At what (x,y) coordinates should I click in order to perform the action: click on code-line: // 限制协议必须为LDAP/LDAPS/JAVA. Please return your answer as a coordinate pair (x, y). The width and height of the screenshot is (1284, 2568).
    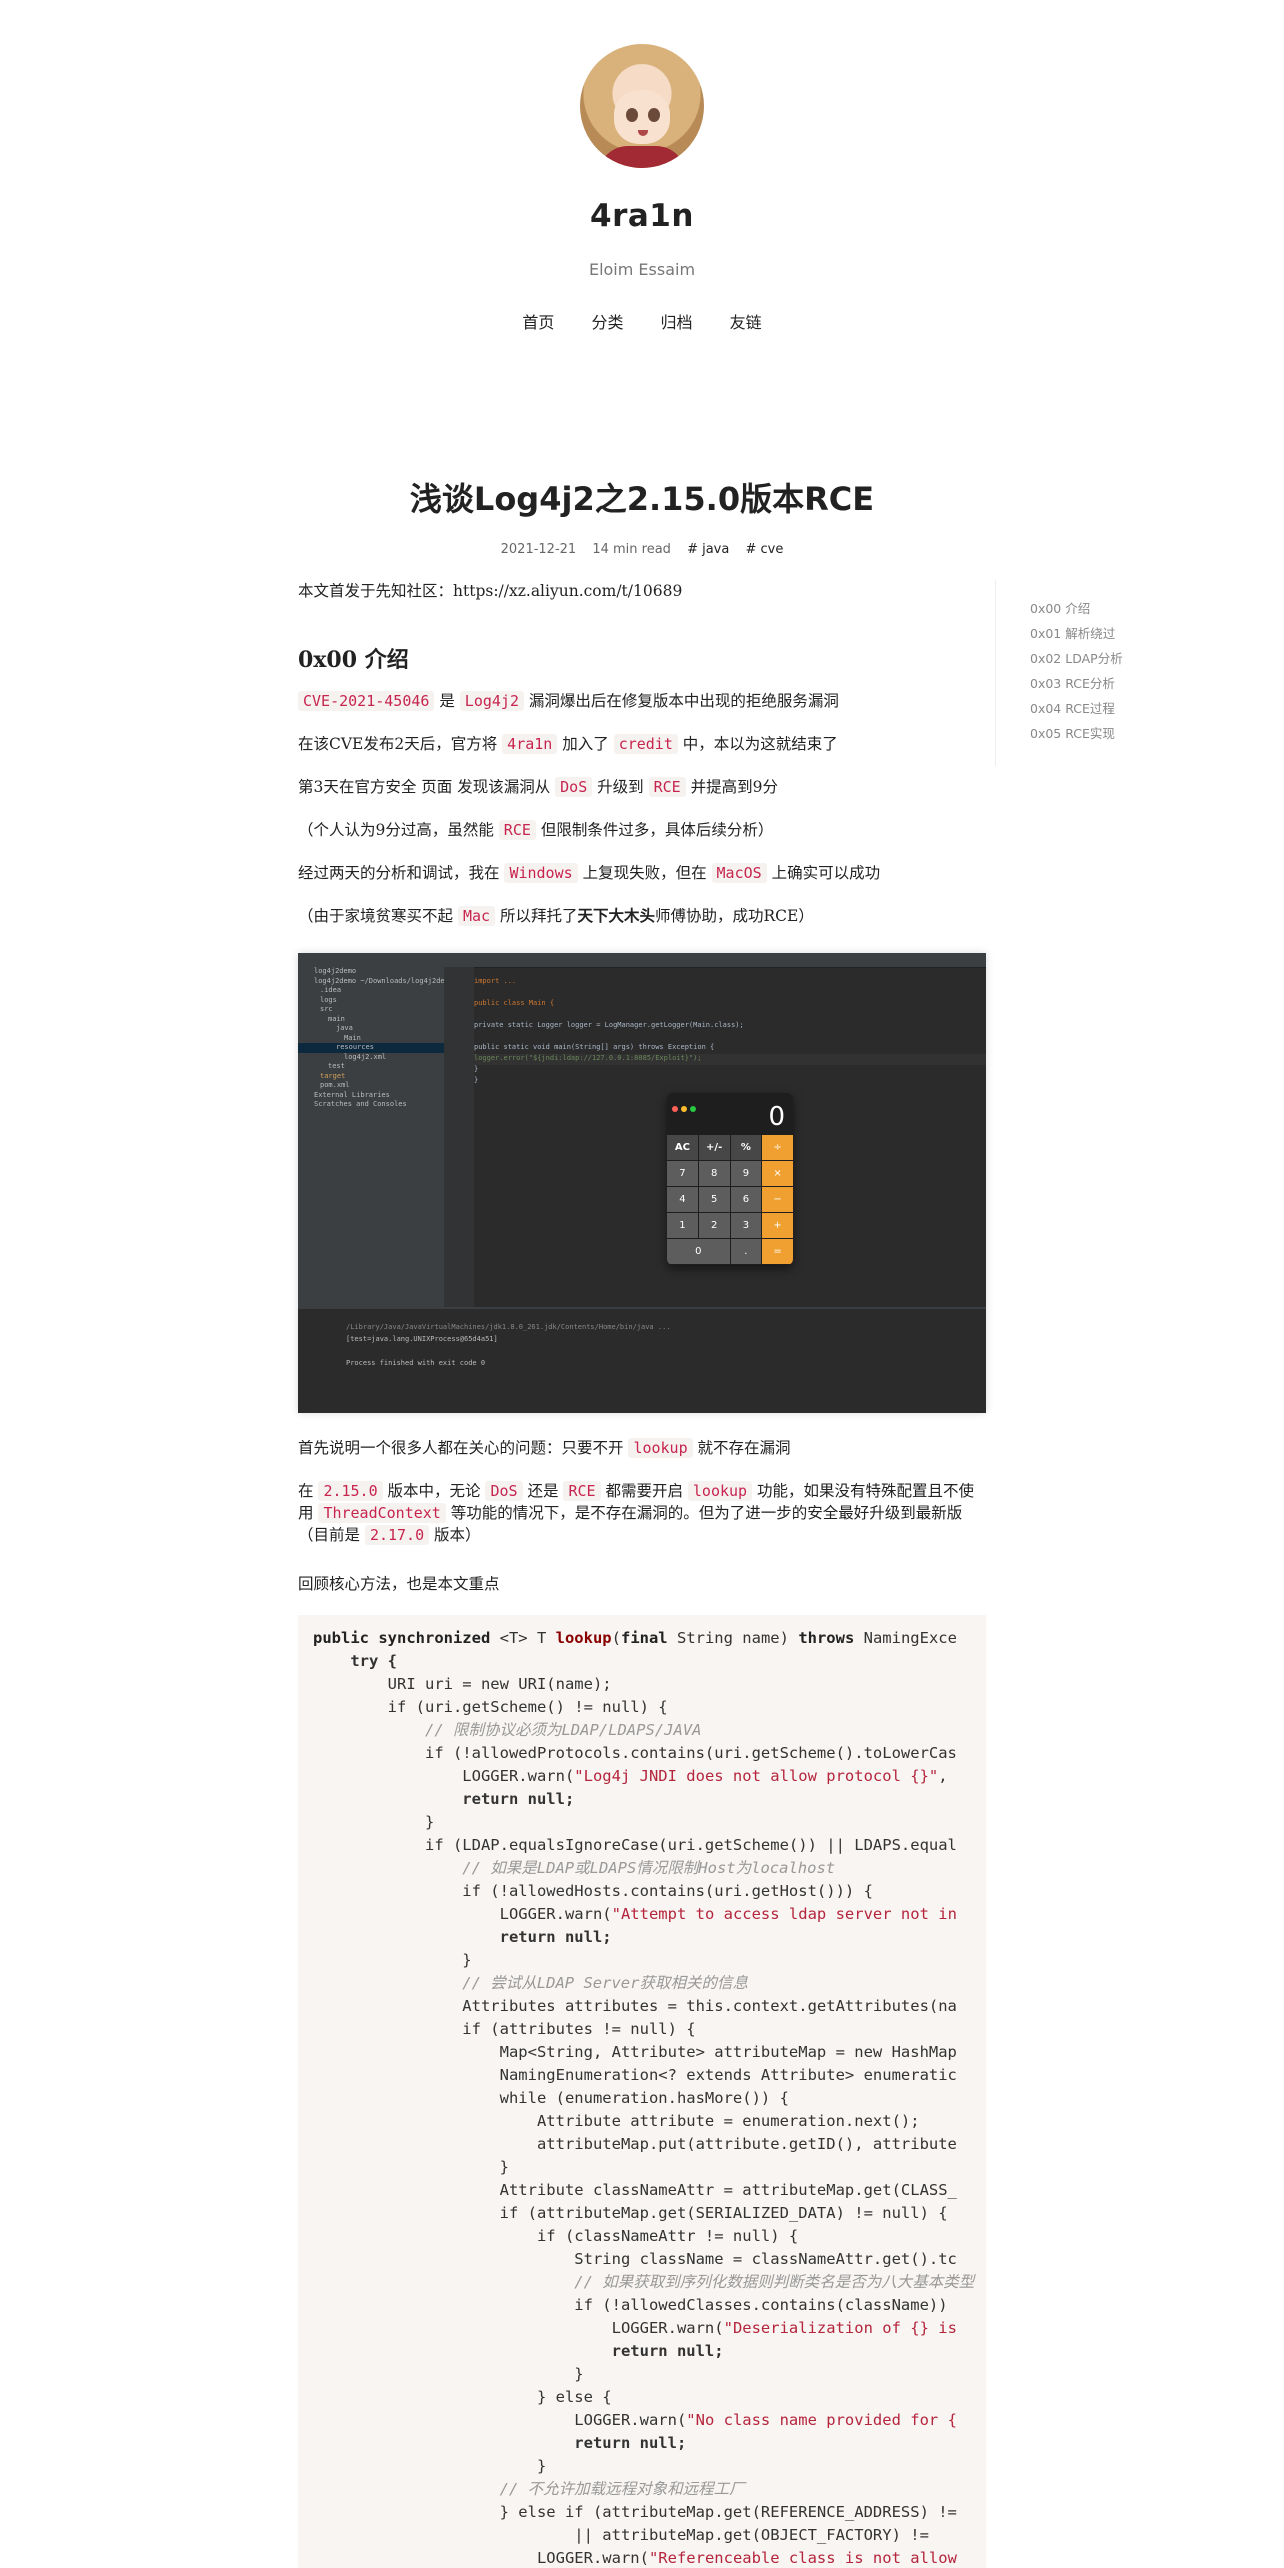
    Looking at the image, I should click on (507, 1730).